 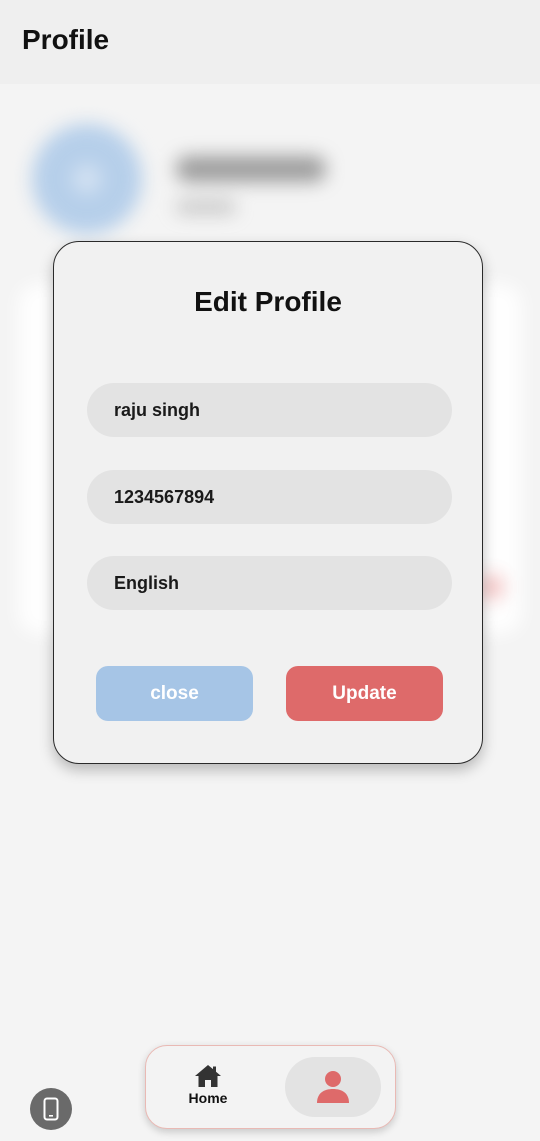 I want to click on page-title: Profile, so click(x=66, y=39).